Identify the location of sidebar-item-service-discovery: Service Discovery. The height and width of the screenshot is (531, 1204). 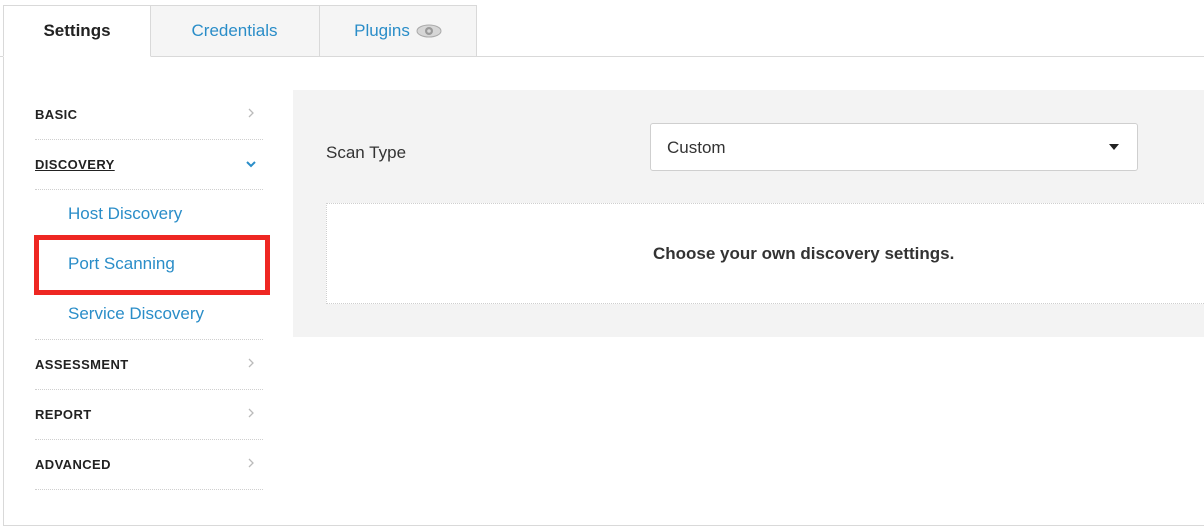
(149, 315).